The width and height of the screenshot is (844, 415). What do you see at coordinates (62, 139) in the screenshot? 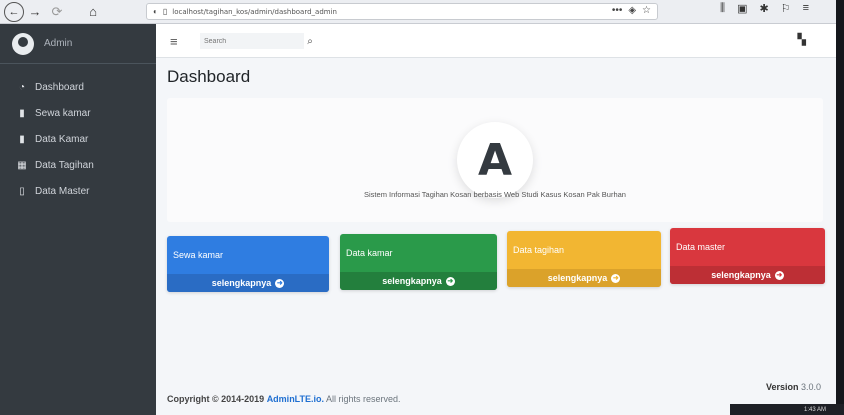
I see `sidebar-item-label: Data Kamar` at bounding box center [62, 139].